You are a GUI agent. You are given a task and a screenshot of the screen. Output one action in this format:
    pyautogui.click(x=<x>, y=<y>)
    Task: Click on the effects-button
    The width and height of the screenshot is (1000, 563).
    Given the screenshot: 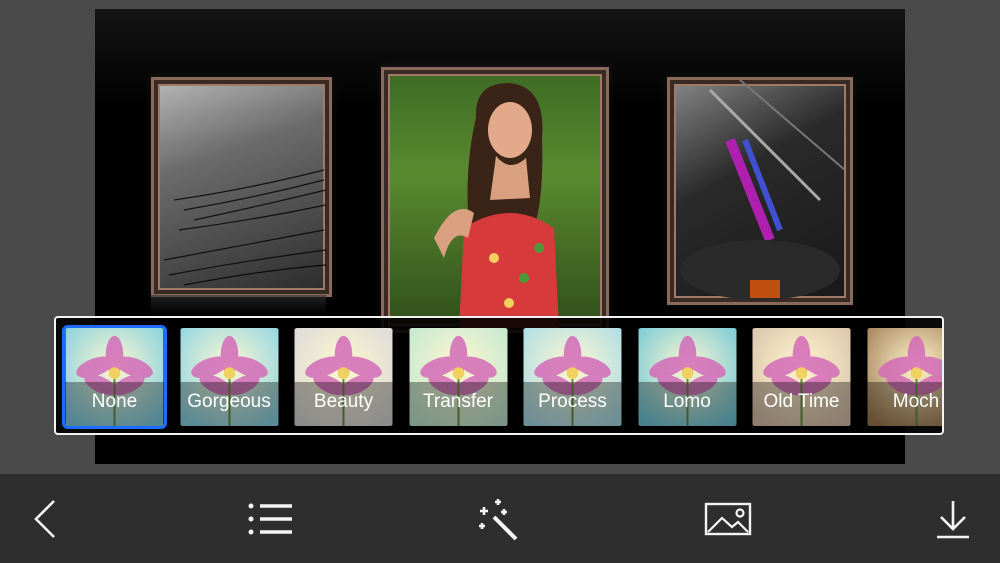 What is the action you would take?
    pyautogui.click(x=498, y=519)
    